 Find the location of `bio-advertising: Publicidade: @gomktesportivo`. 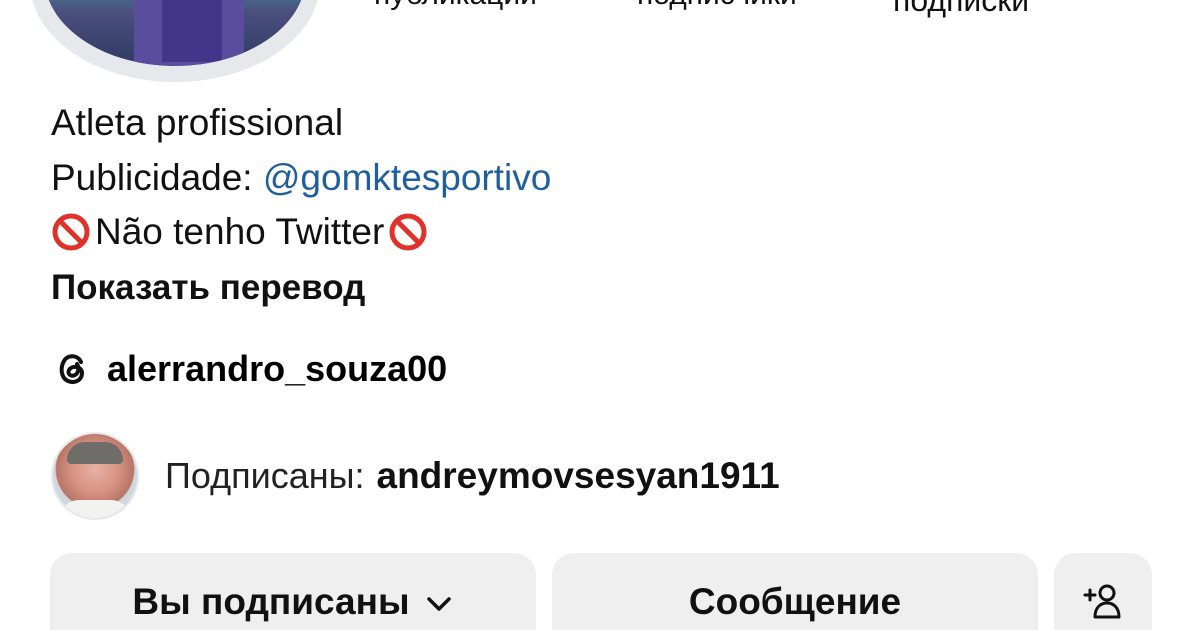

bio-advertising: Publicidade: @gomktesportivo is located at coordinates (301, 178).